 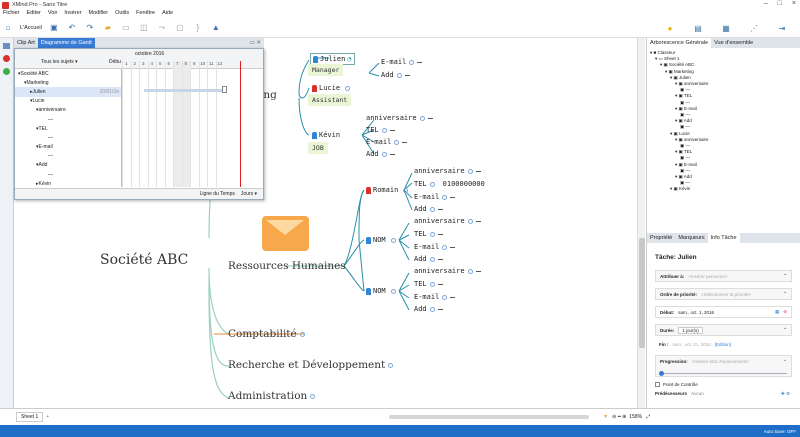 I want to click on central-topic: Société ABC, so click(x=144, y=260).